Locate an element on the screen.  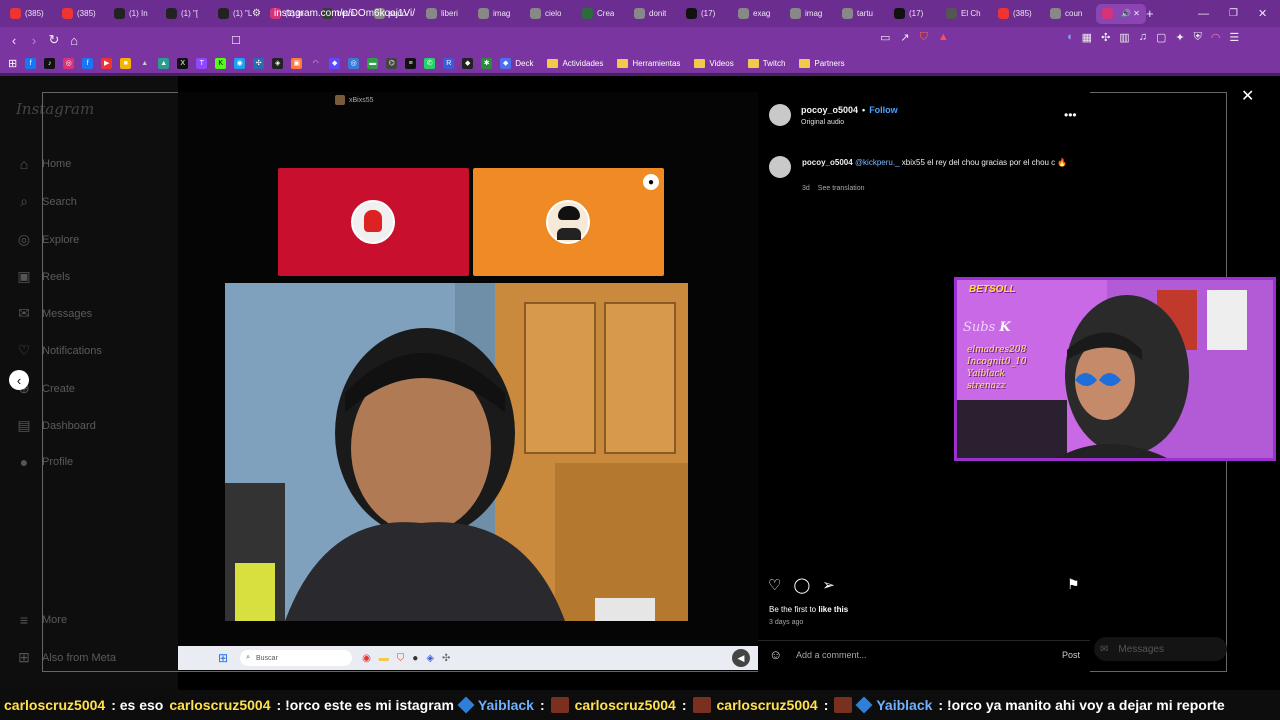
windows-start-icon: ⊞ is located at coordinates (223, 658).